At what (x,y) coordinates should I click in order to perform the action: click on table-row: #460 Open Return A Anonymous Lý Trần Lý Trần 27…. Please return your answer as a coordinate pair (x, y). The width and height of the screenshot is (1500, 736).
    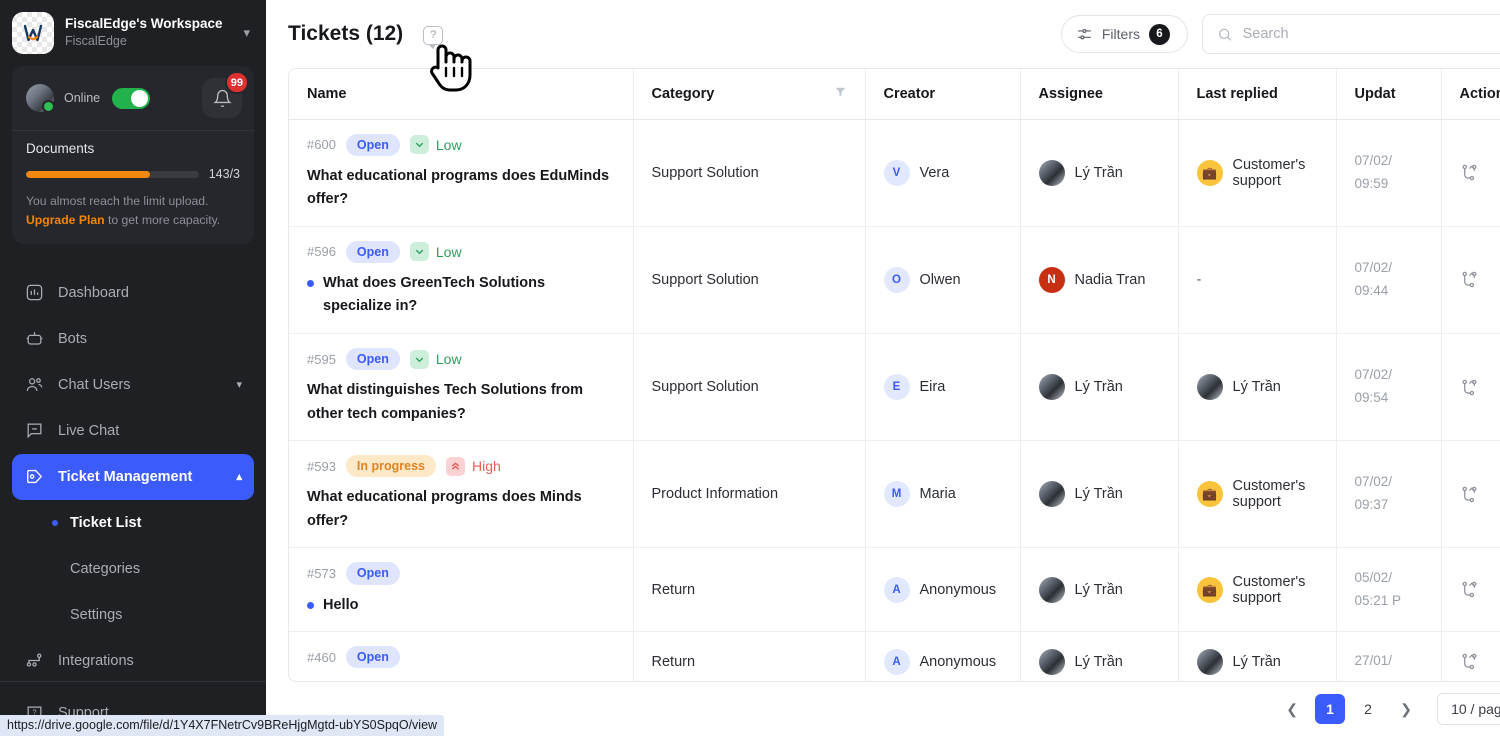
    Looking at the image, I should click on (894, 656).